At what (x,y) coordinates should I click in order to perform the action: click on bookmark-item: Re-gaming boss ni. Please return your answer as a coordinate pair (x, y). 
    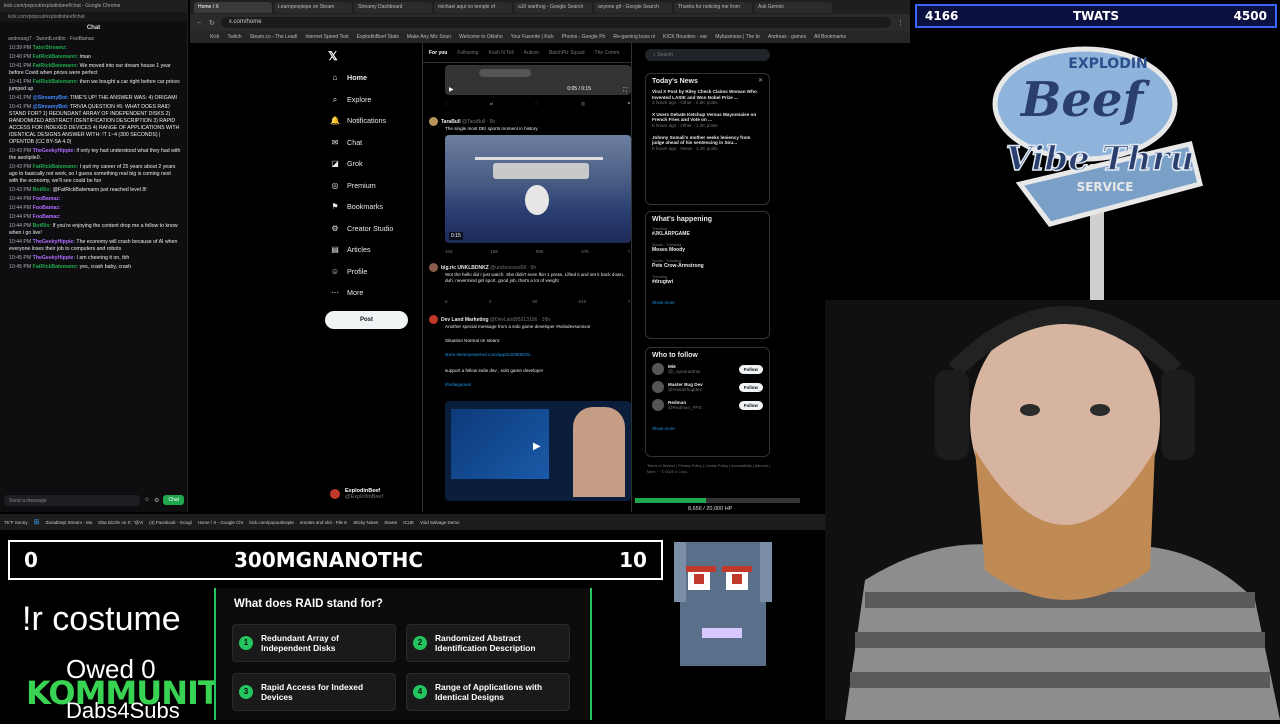
    Looking at the image, I should click on (634, 37).